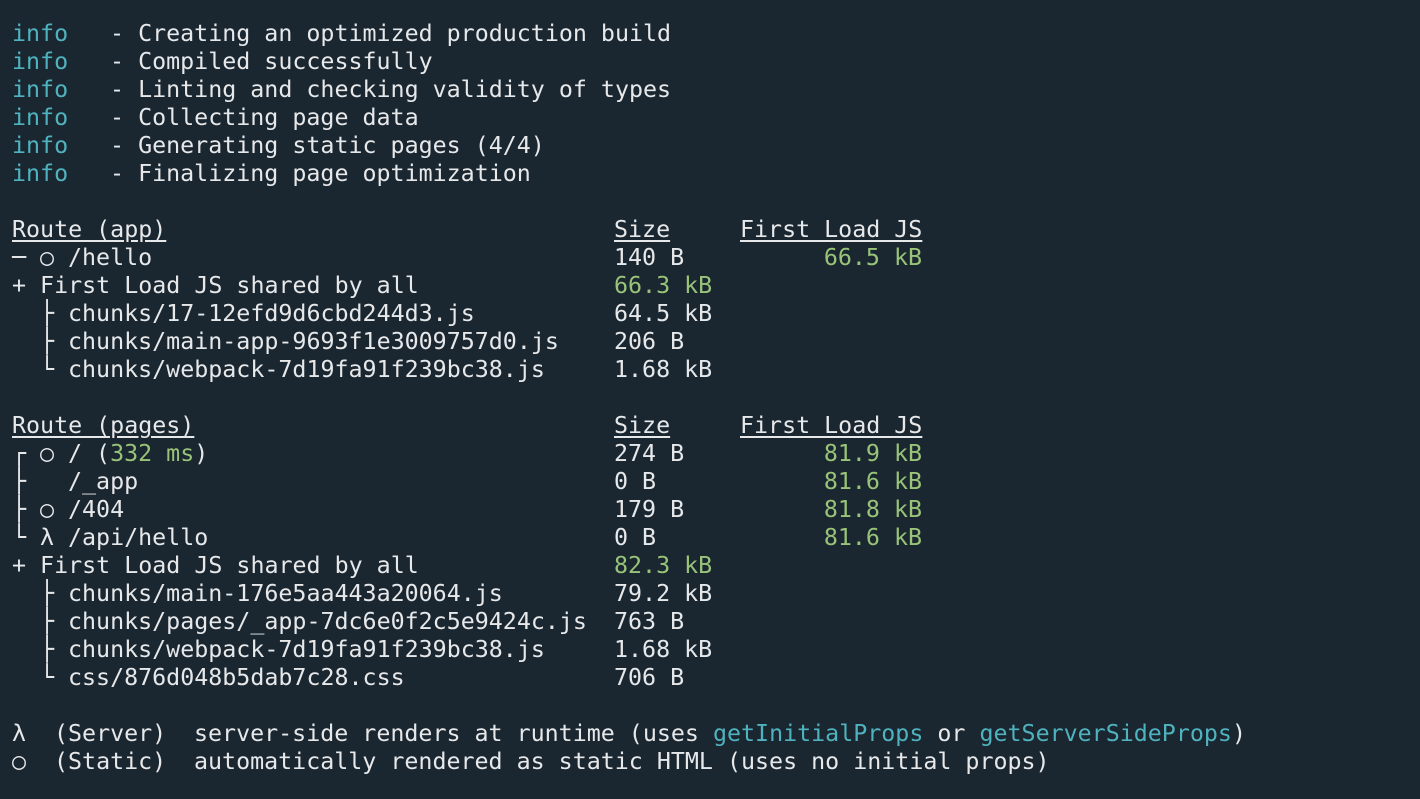 This screenshot has width=1420, height=799. What do you see at coordinates (89, 453) in the screenshot?
I see `route-path-text: / (` at bounding box center [89, 453].